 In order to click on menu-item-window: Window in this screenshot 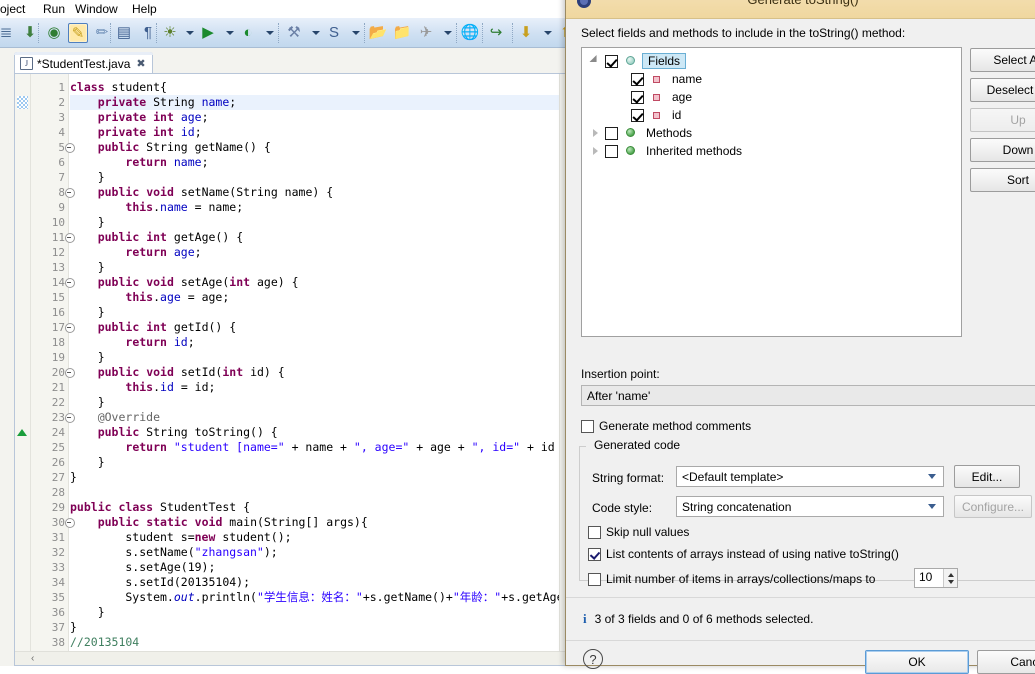, I will do `click(96, 9)`.